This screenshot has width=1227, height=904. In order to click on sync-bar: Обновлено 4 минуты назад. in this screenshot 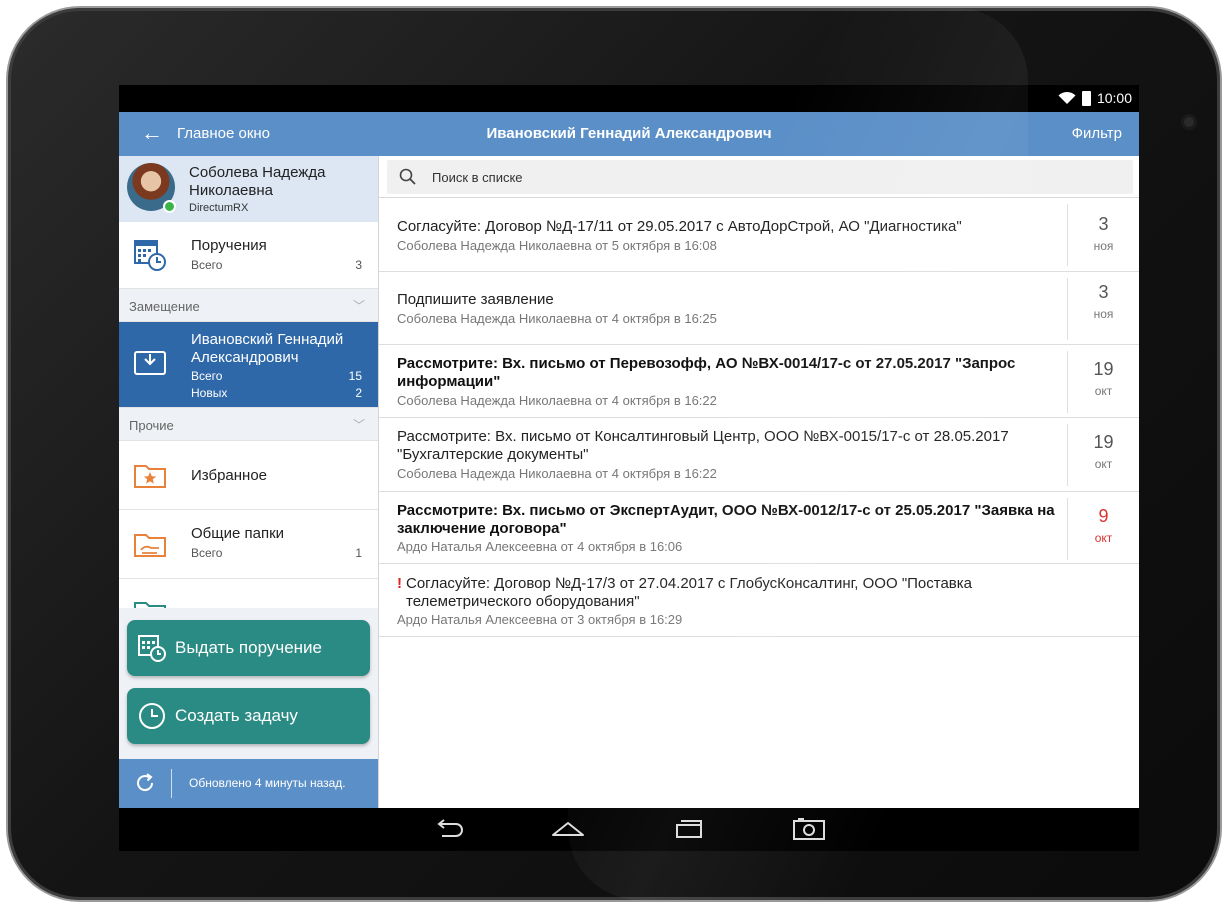, I will do `click(248, 783)`.